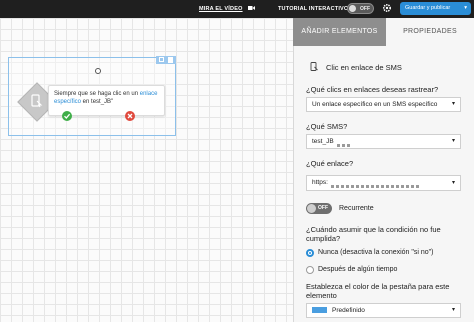 The height and width of the screenshot is (322, 474). I want to click on trash-icon, so click(170, 60).